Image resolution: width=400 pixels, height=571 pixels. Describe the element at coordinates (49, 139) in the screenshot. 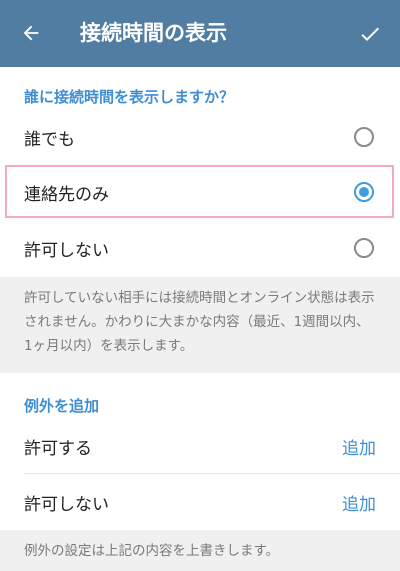

I see `option-label: 誰でも` at that location.